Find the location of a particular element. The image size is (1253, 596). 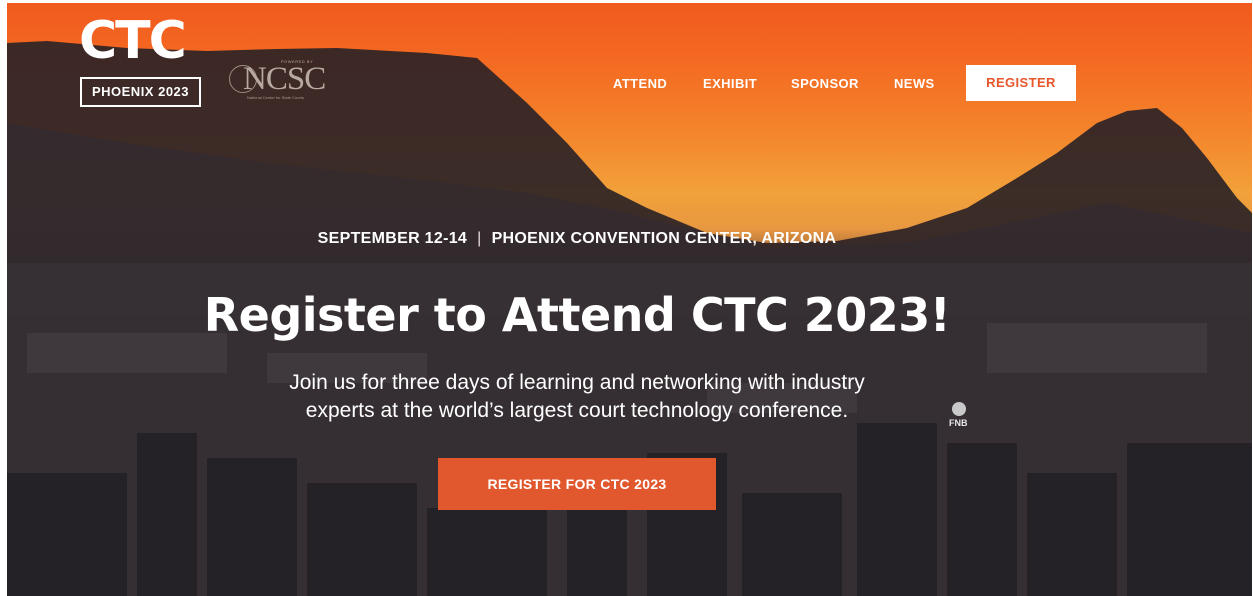

hero-headline: Register to Attend CTC 2023! is located at coordinates (577, 315).